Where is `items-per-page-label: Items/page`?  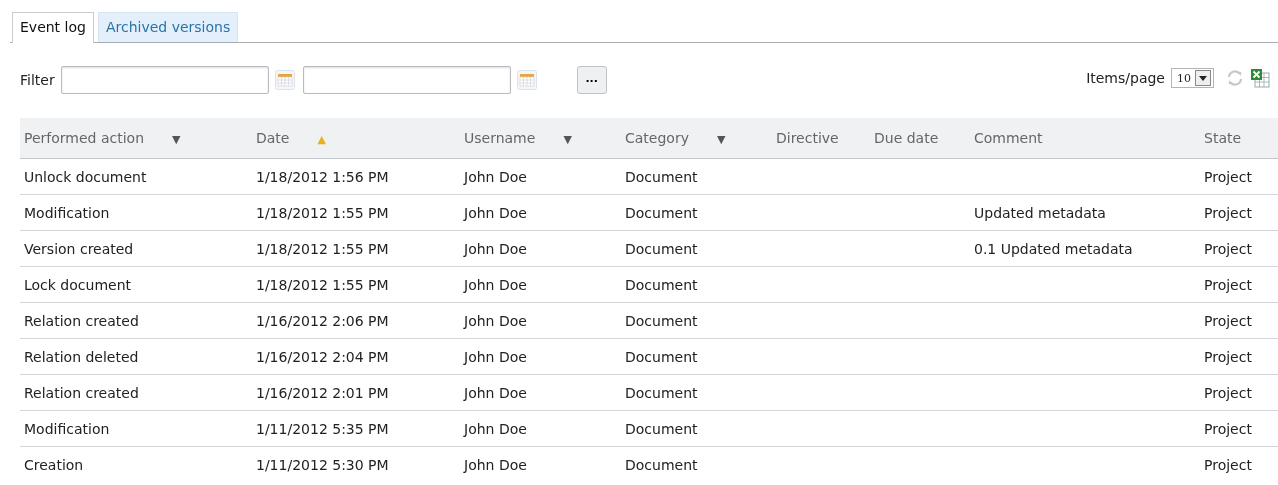
items-per-page-label: Items/page is located at coordinates (1125, 78).